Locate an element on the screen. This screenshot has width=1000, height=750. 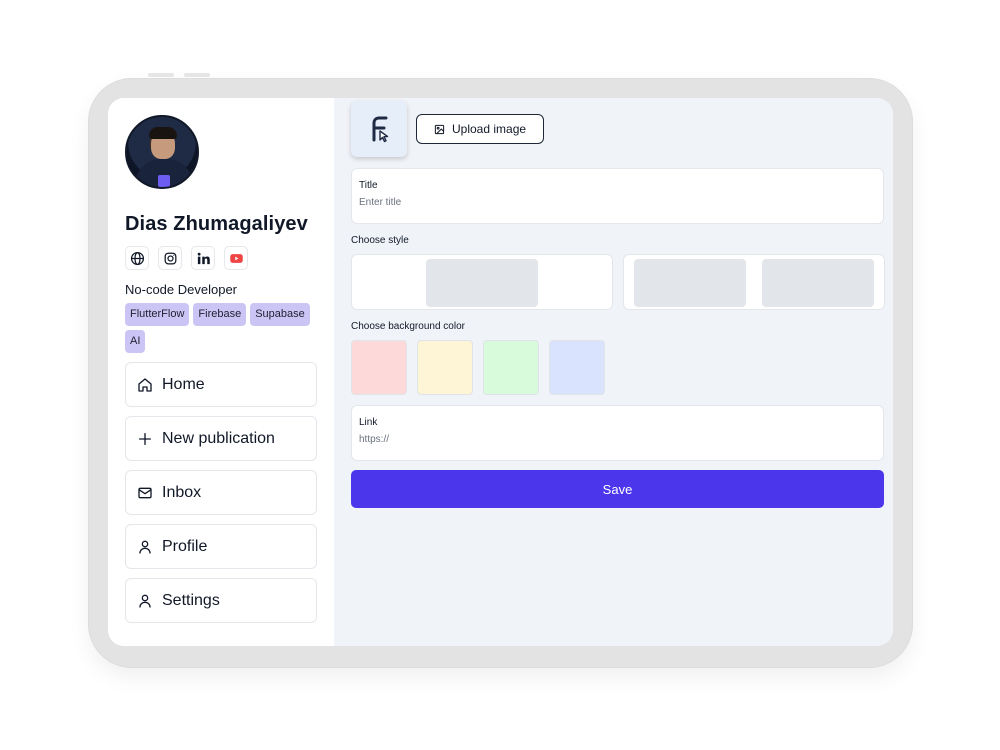
title-label: Title is located at coordinates (368, 185).